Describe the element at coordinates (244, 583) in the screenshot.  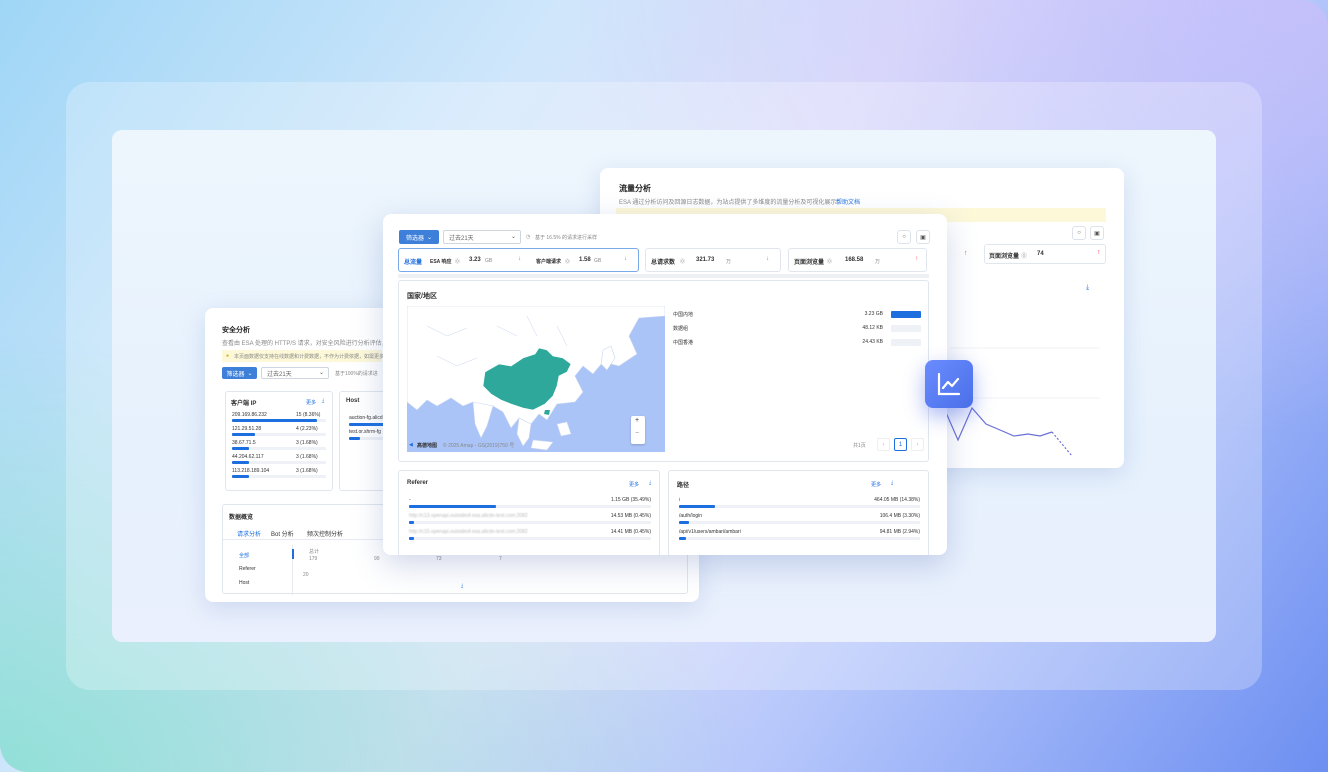
I see `side-item-host: Host` at that location.